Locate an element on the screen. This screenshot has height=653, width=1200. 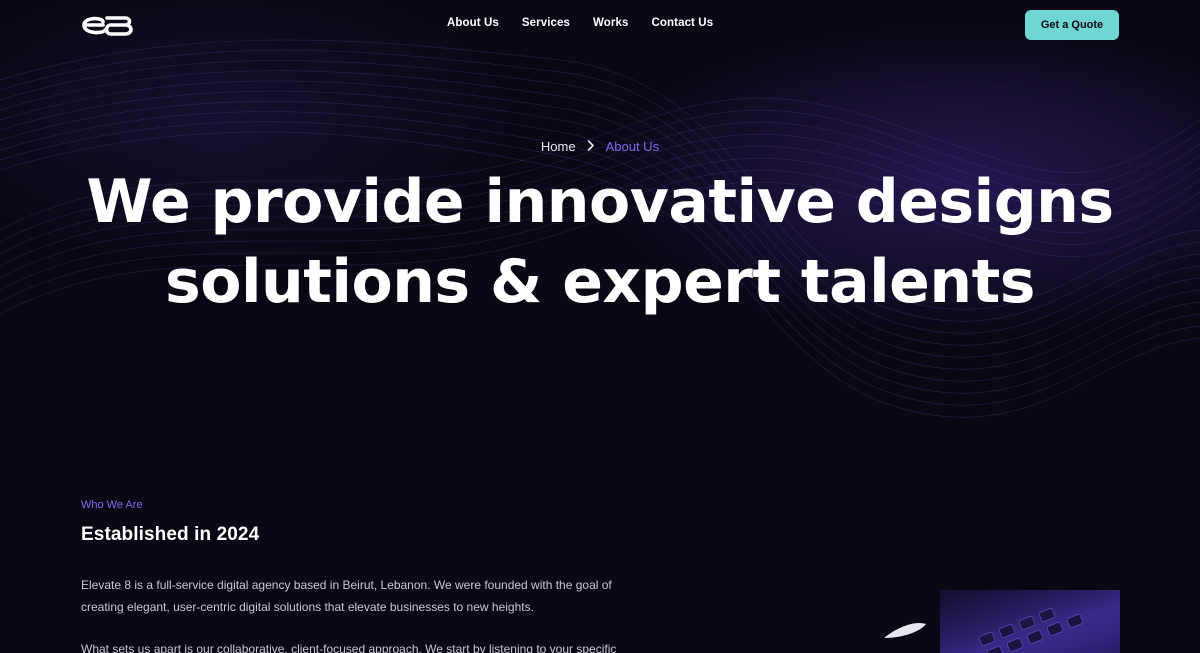
logo is located at coordinates (109, 25).